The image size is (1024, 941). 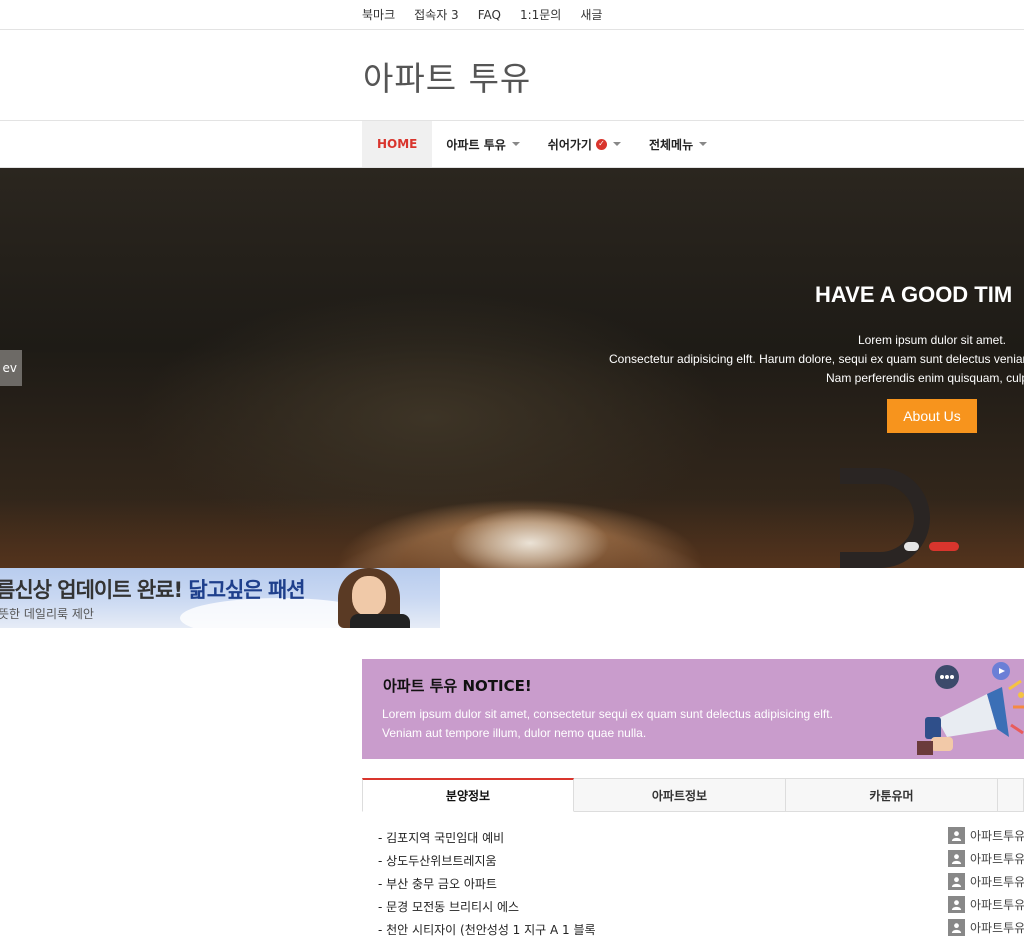 What do you see at coordinates (436, 14) in the screenshot?
I see `visitors-link: 접속자 3` at bounding box center [436, 14].